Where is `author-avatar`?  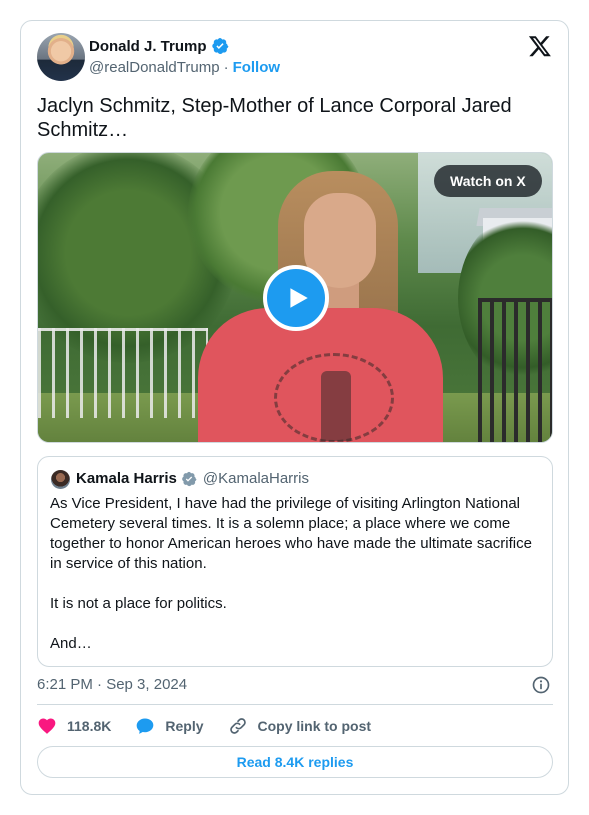 author-avatar is located at coordinates (61, 57).